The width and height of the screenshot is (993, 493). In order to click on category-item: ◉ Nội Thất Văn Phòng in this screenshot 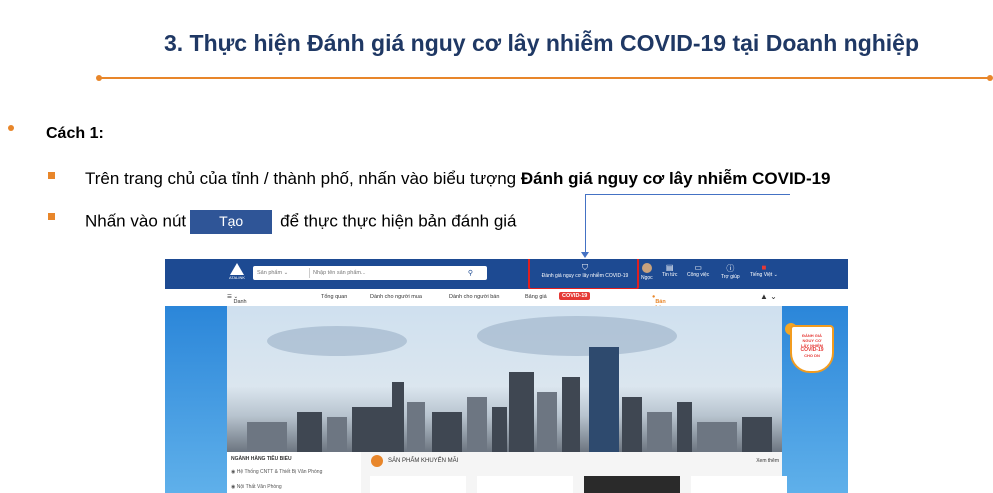, I will do `click(256, 487)`.